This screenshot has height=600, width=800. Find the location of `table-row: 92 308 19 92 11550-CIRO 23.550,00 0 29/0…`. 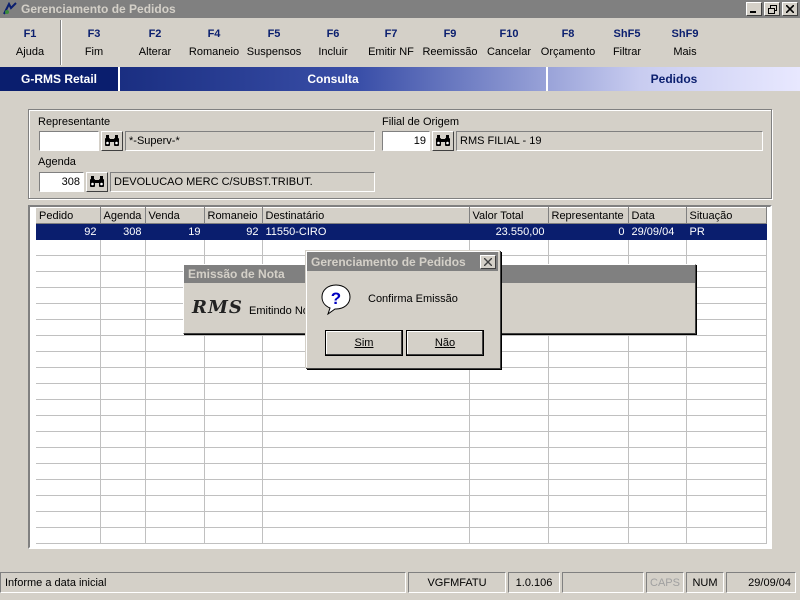

table-row: 92 308 19 92 11550-CIRO 23.550,00 0 29/0… is located at coordinates (401, 231).